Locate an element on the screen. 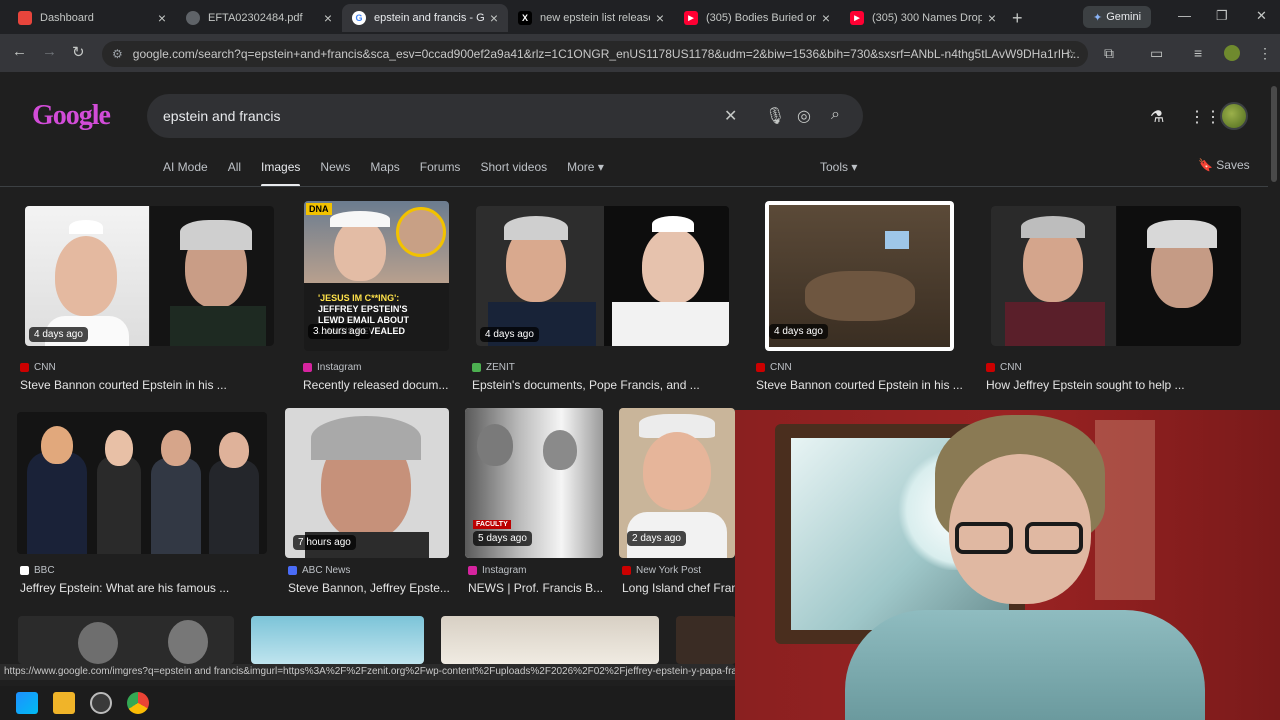 This screenshot has width=1280, height=720. chrome-icon is located at coordinates (138, 703).